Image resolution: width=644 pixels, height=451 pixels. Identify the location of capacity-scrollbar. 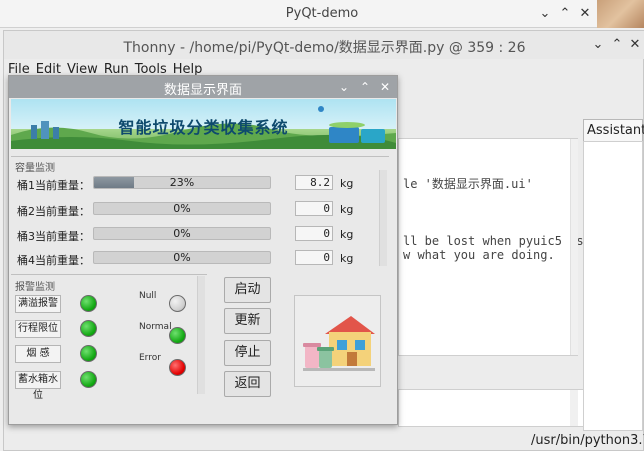
(383, 218).